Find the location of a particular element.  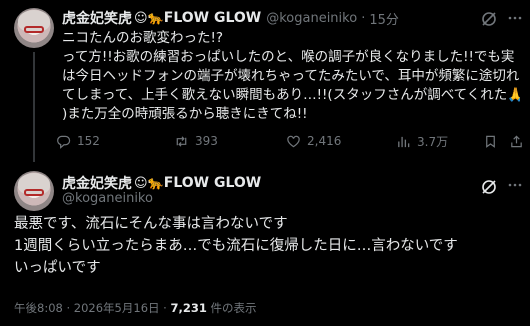

tweet-meta: 午後8:08 · 2026年5月16日 · 7,231 件の表示 is located at coordinates (135, 308).